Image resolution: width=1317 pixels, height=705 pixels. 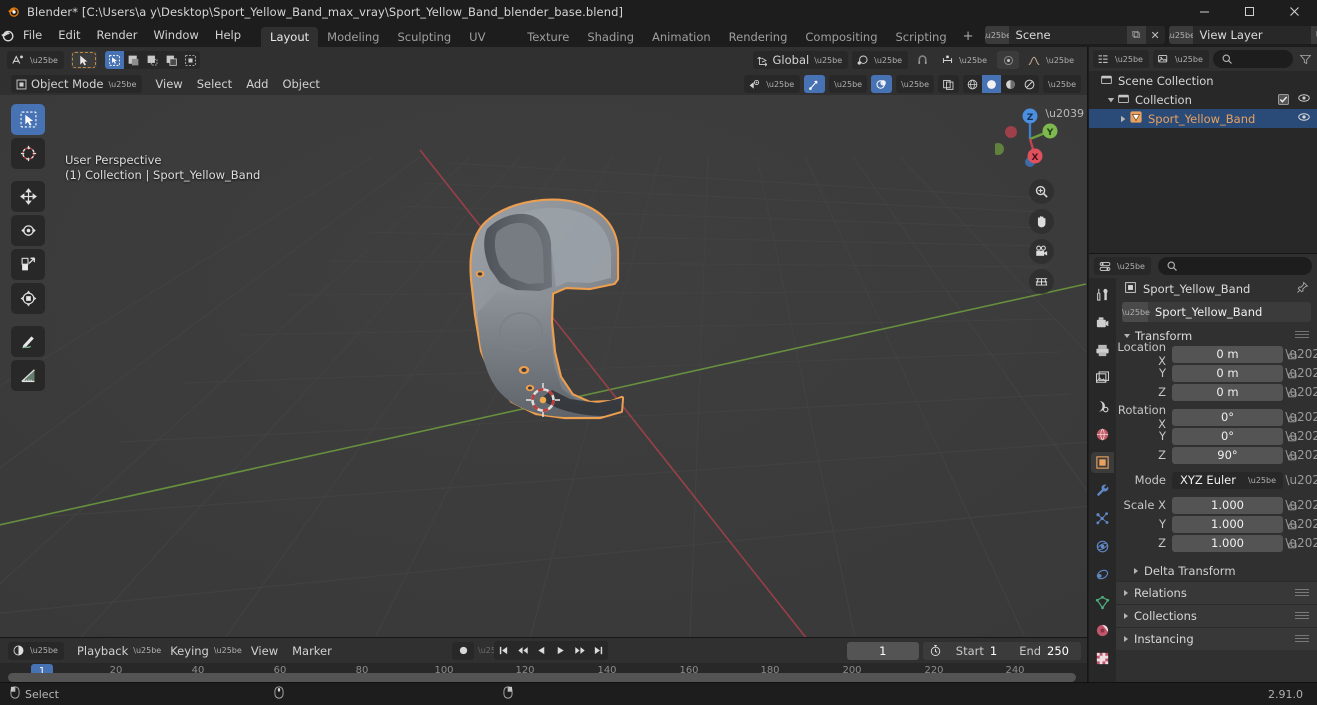 What do you see at coordinates (992, 84) in the screenshot?
I see `shading-solid-icon` at bounding box center [992, 84].